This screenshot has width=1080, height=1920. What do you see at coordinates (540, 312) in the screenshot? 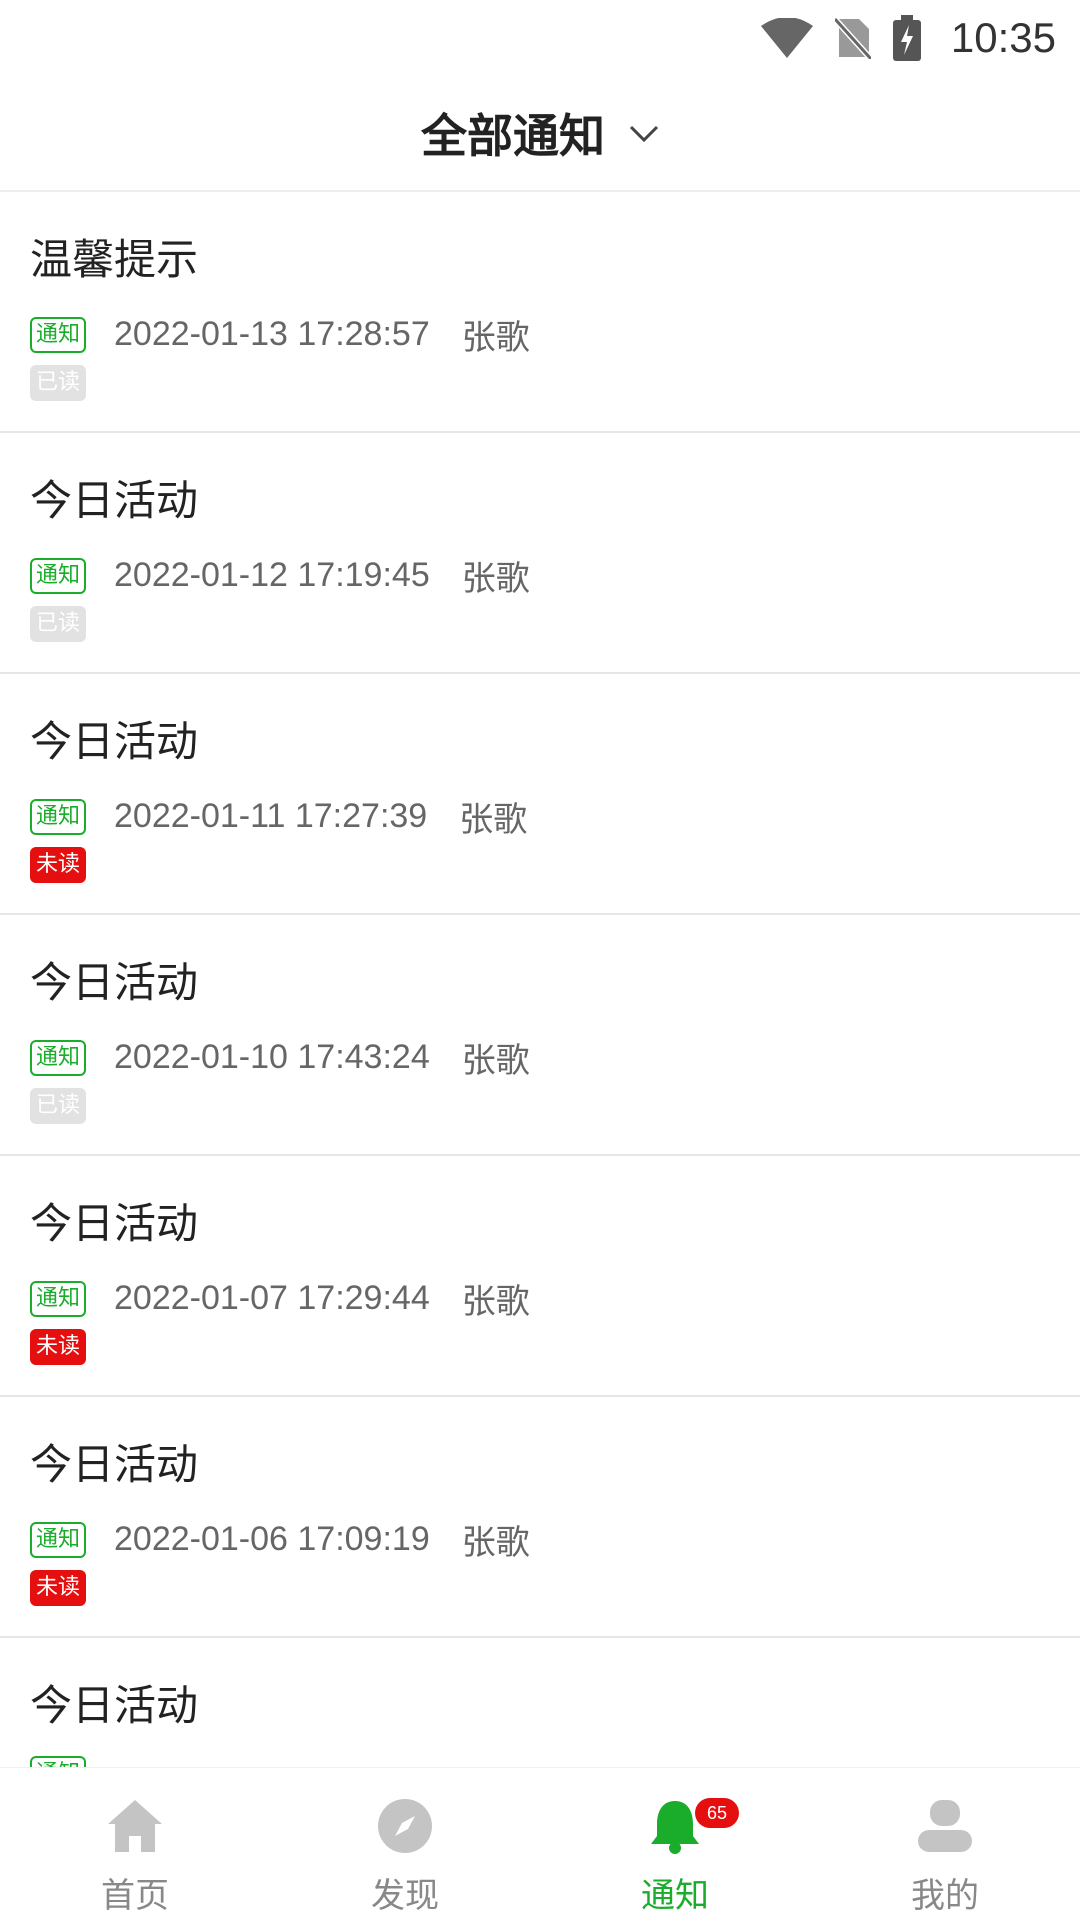
I see `notification-item: 温馨提示 通知 2022-01-13 17:28:57 张歌 已读` at bounding box center [540, 312].